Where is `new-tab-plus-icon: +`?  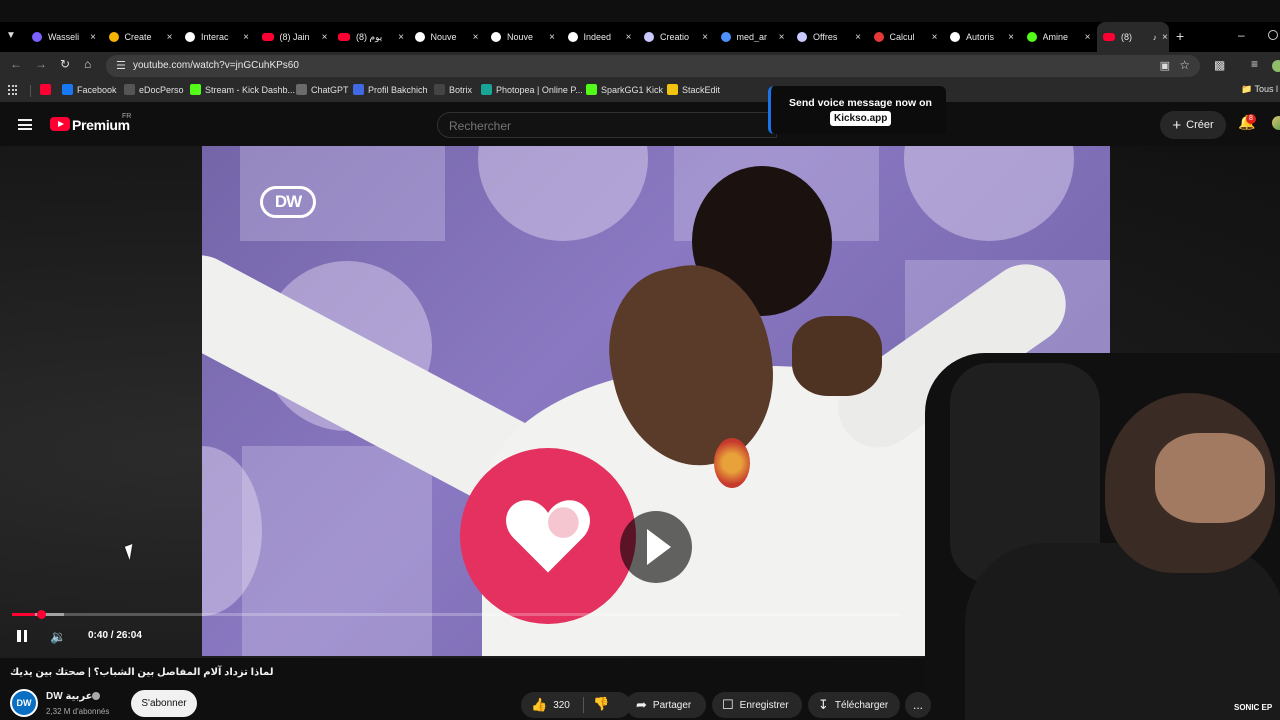 new-tab-plus-icon: + is located at coordinates (1180, 36).